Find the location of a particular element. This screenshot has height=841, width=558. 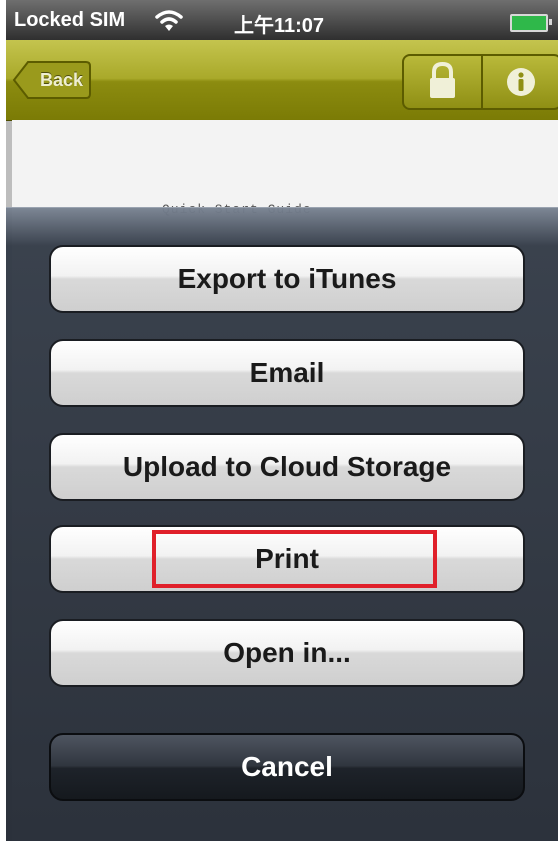

status-time: 上午11:07 is located at coordinates (279, 26).